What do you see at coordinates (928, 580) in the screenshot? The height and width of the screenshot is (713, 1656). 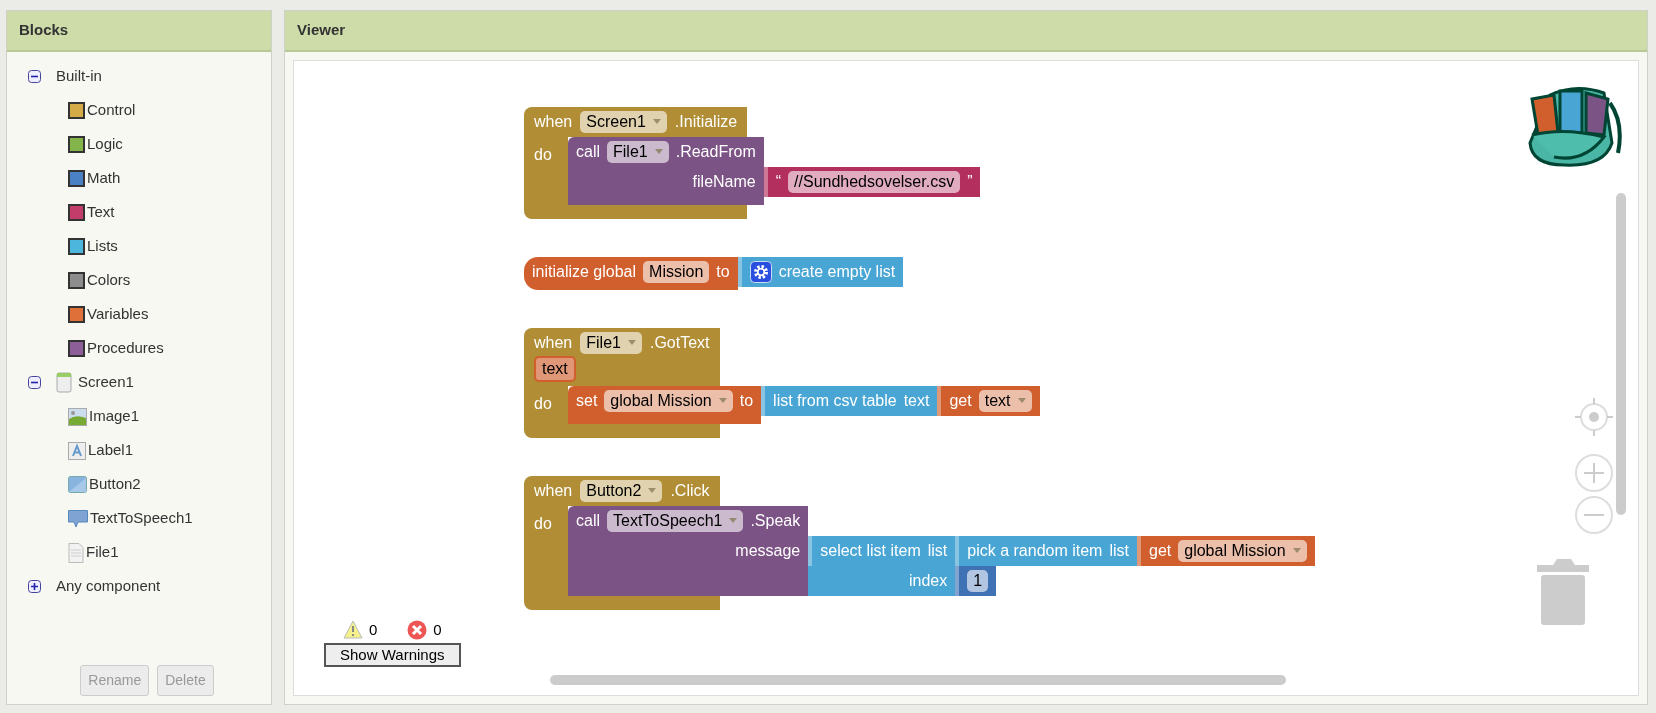 I see `block-label: index` at bounding box center [928, 580].